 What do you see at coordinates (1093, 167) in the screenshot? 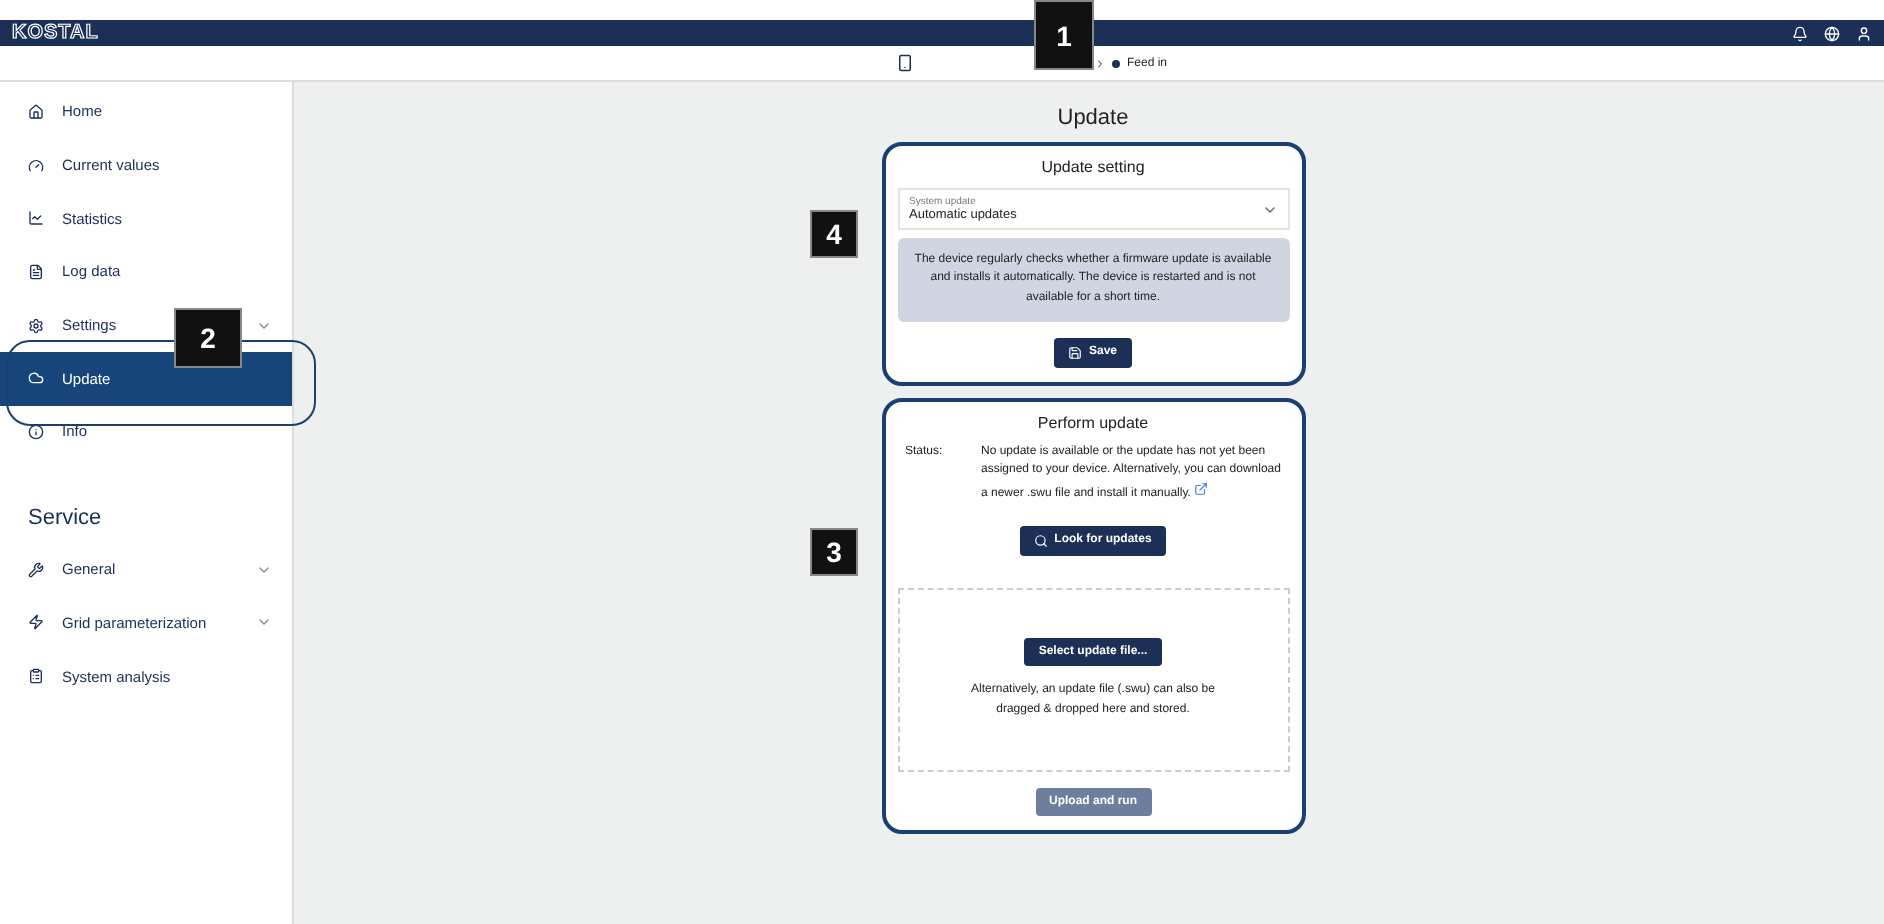
I see `card-title: Update setting` at bounding box center [1093, 167].